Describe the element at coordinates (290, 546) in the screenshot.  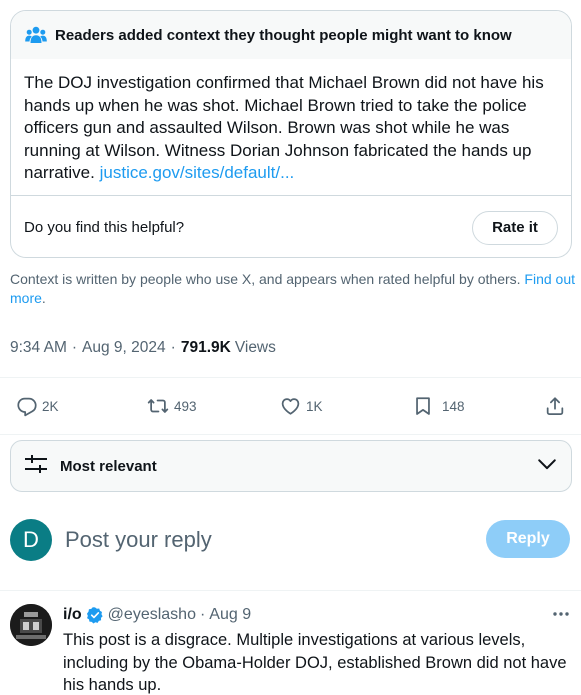
I see `reply-composer: D Post your reply Reply` at that location.